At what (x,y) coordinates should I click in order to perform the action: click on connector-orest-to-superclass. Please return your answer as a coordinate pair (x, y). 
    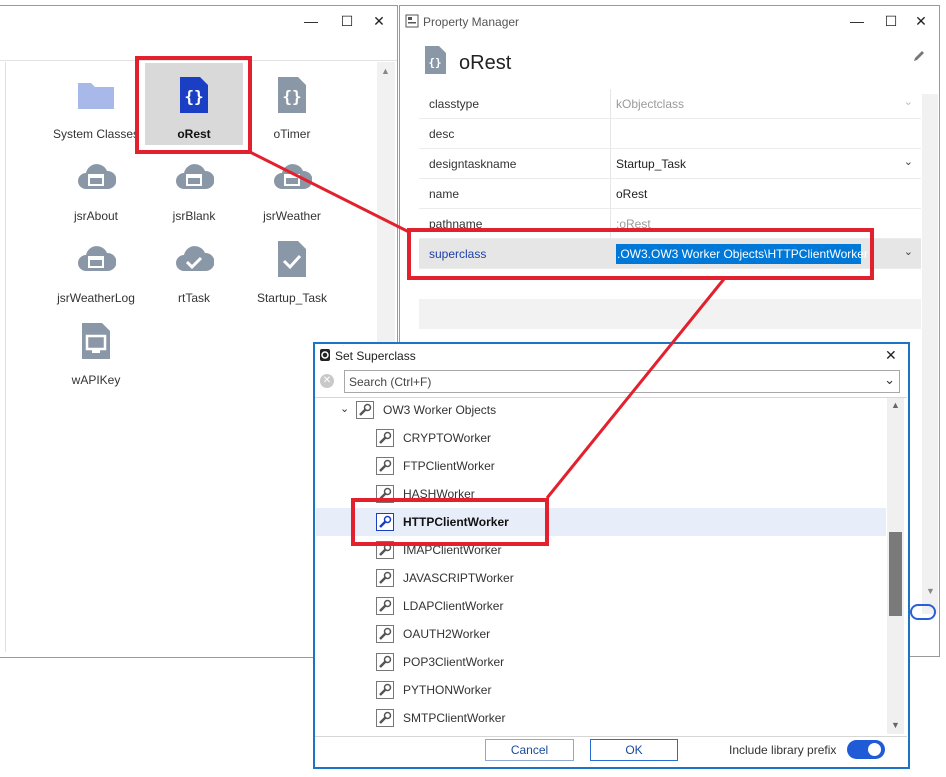
    Looking at the image, I should click on (329, 192).